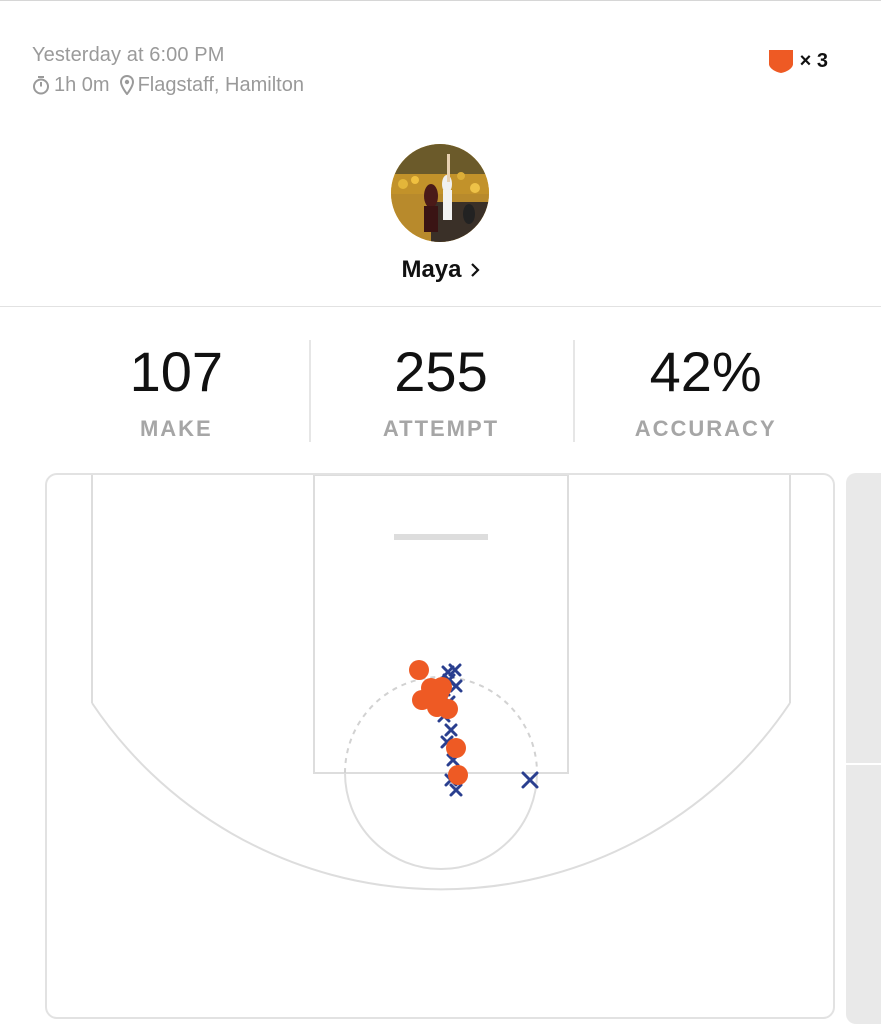  Describe the element at coordinates (441, 428) in the screenshot. I see `attempt-label: ATTEMPT` at that location.